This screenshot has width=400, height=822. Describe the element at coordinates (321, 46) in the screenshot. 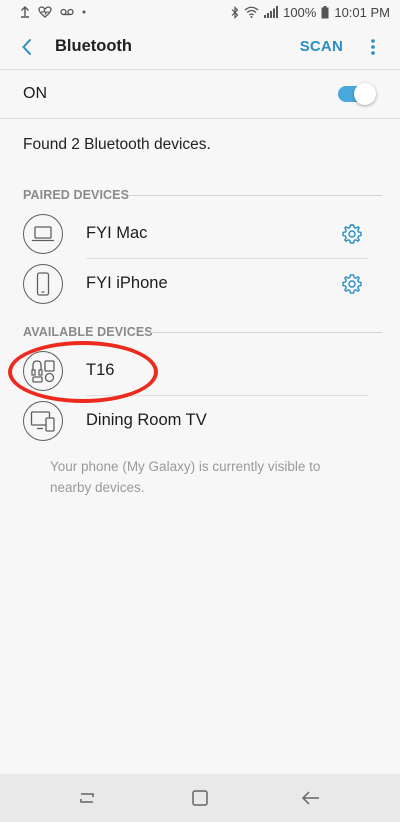

I see `scan-button: SCAN` at that location.